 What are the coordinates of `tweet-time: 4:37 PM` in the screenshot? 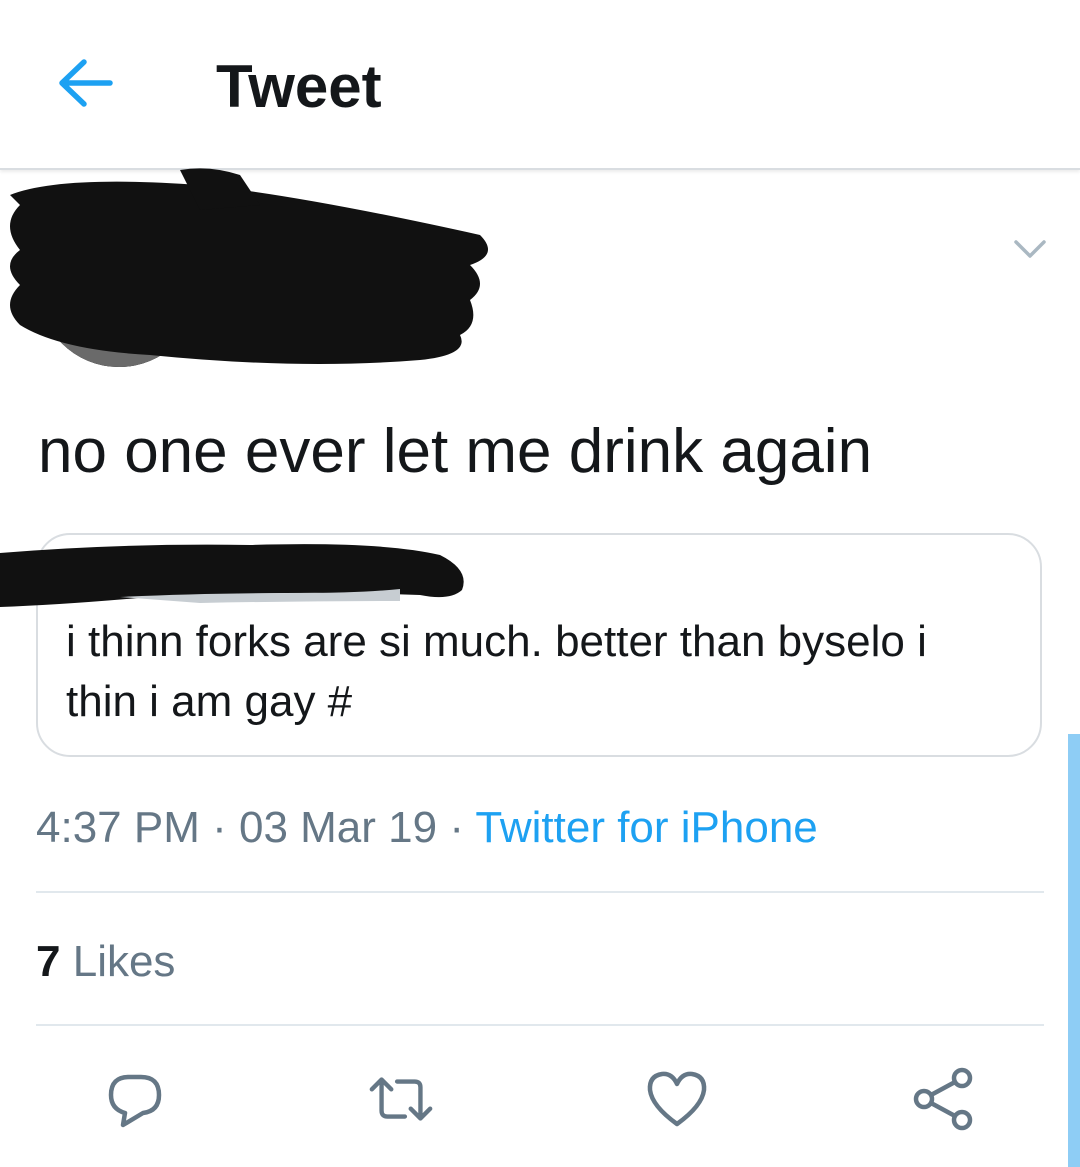 It's located at (118, 827).